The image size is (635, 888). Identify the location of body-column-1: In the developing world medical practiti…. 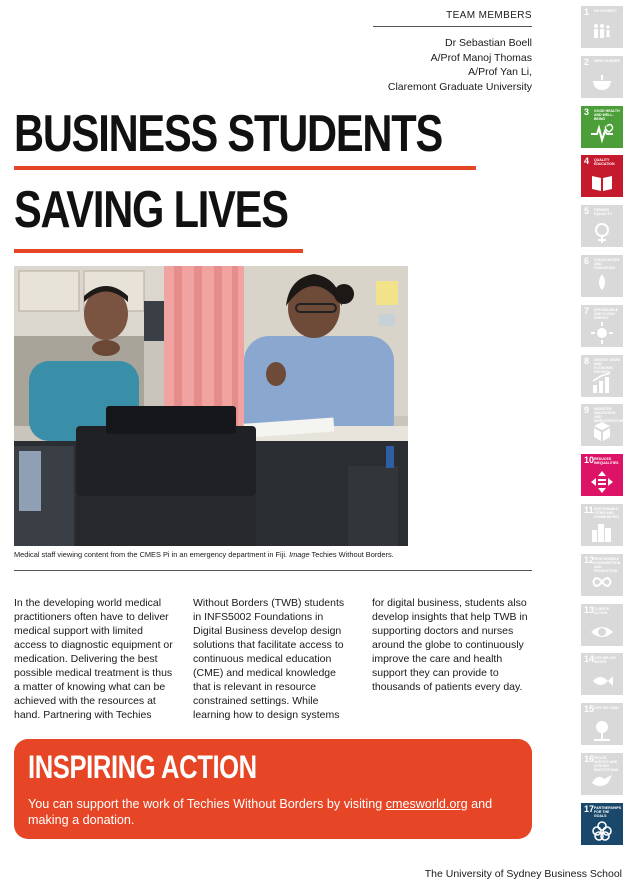
(93, 659).